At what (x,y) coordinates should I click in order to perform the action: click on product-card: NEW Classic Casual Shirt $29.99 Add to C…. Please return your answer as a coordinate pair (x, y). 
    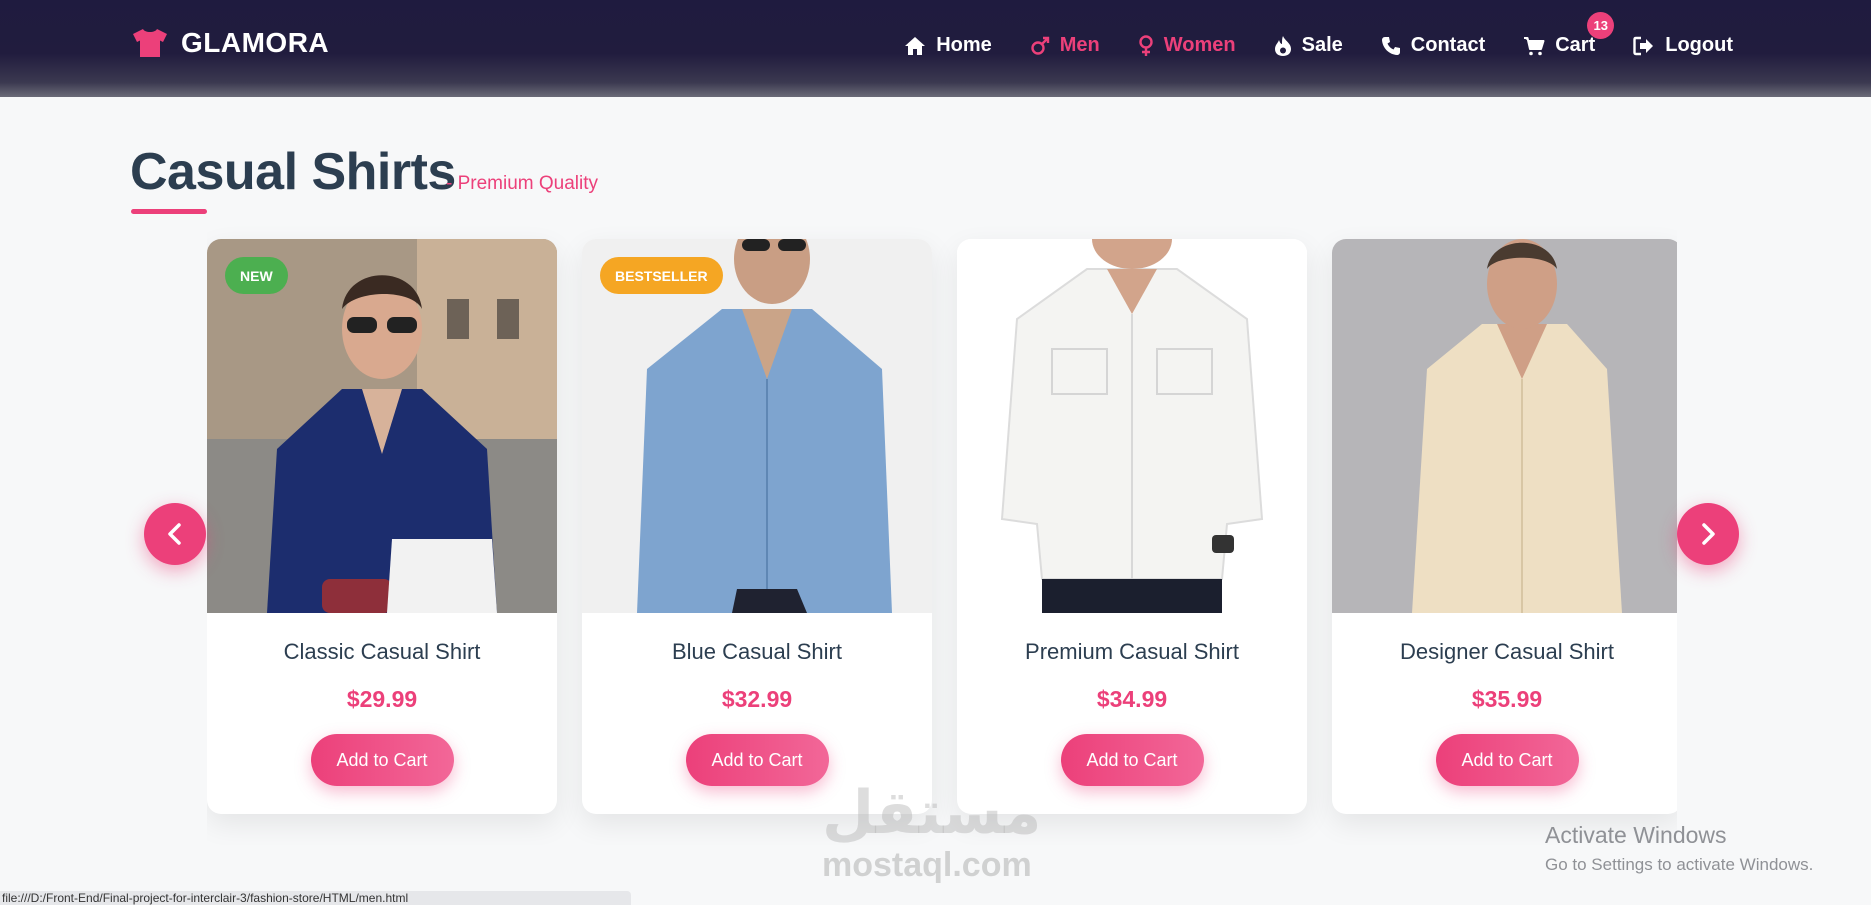
    Looking at the image, I should click on (382, 526).